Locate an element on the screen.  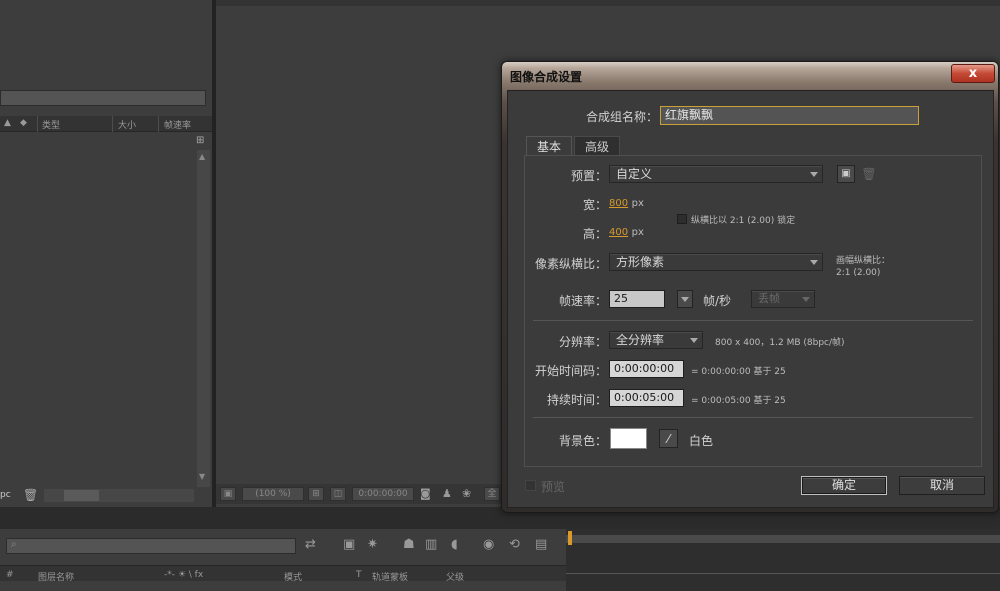
project-search-bar is located at coordinates (103, 98).